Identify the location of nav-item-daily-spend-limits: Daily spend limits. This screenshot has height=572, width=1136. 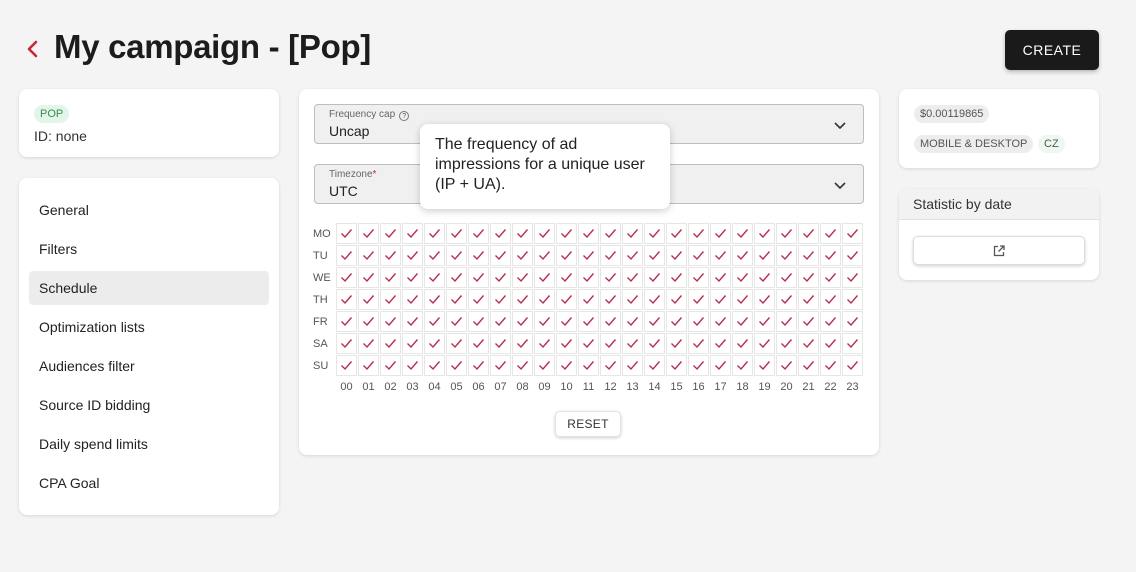
(149, 444).